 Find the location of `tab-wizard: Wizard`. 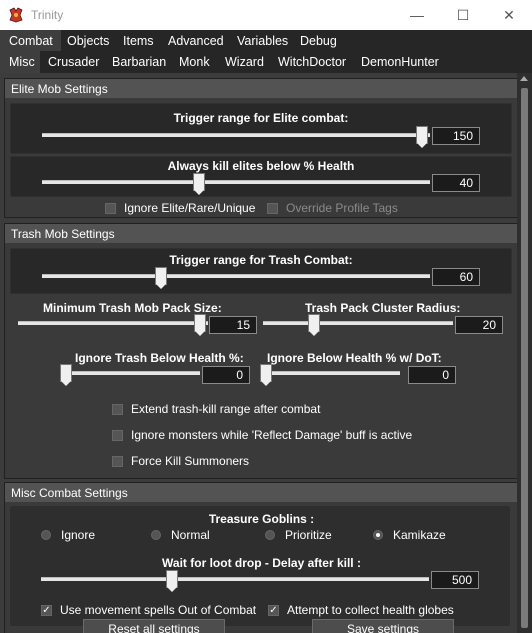

tab-wizard: Wizard is located at coordinates (243, 62).